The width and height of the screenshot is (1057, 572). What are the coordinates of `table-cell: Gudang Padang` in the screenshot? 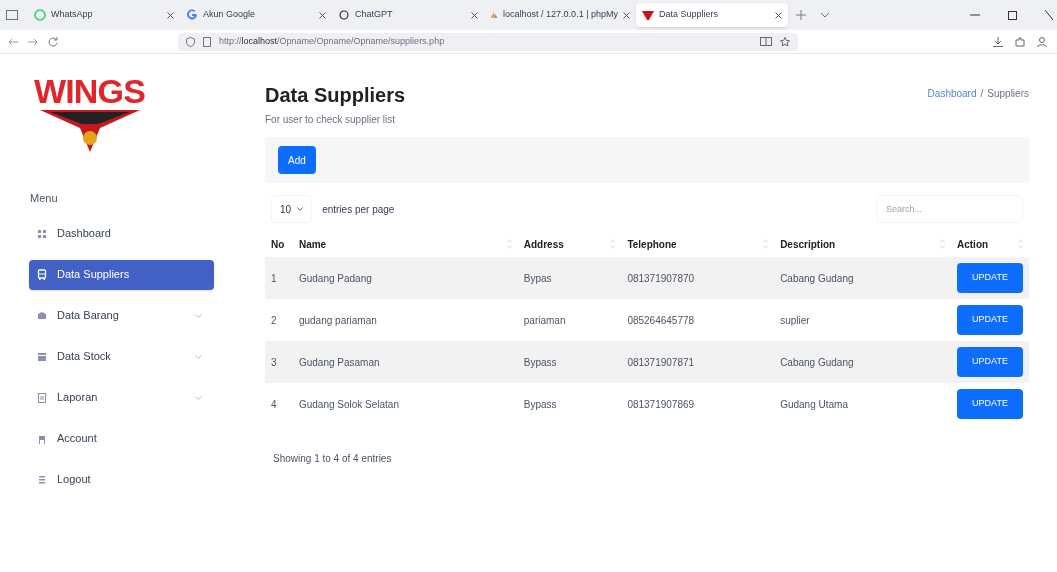 It's located at (335, 278).